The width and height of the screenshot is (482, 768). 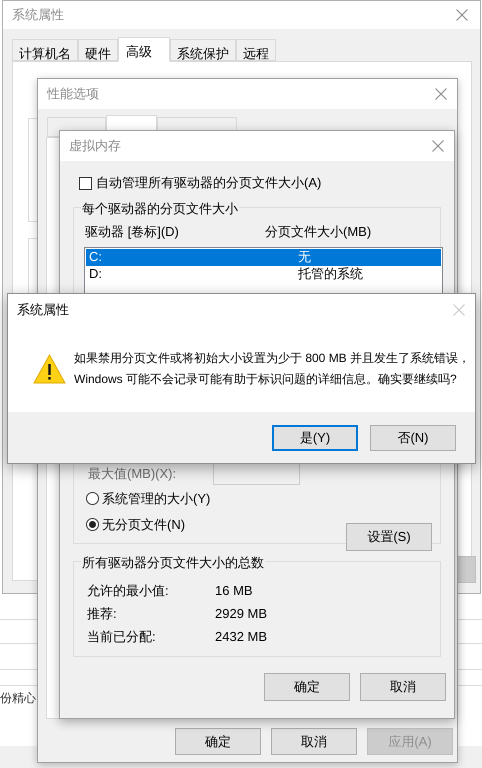 What do you see at coordinates (18, 698) in the screenshot?
I see `page-text: 份精心` at bounding box center [18, 698].